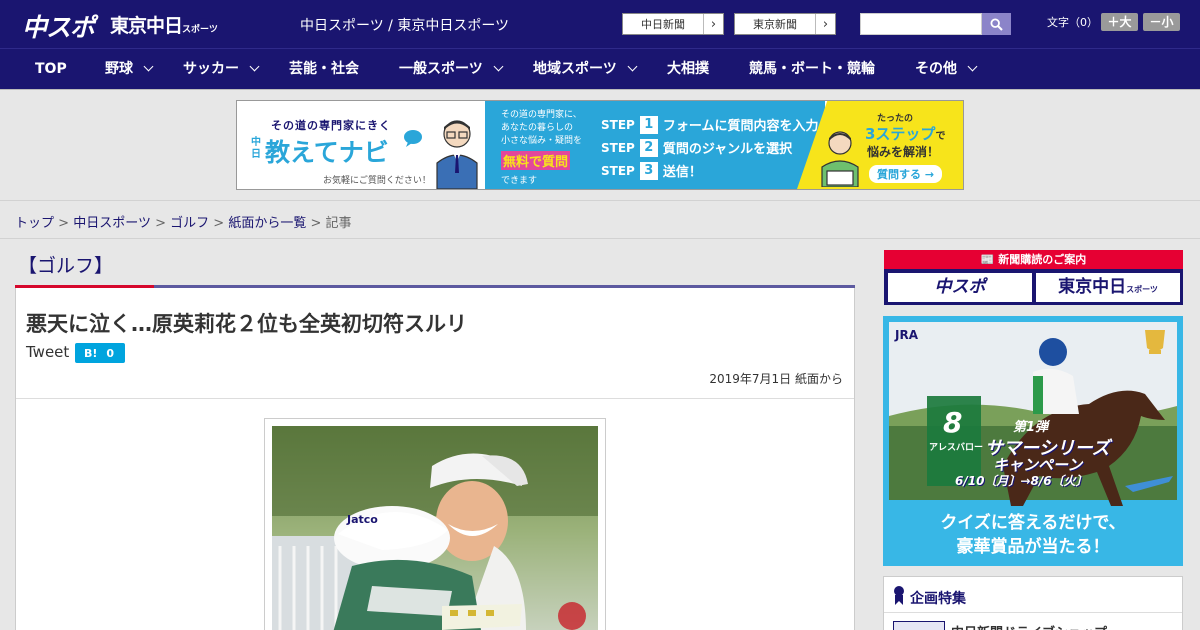 The height and width of the screenshot is (630, 1200). Describe the element at coordinates (377, 181) in the screenshot. I see `banner-note: お気軽にご質問ください！` at that location.